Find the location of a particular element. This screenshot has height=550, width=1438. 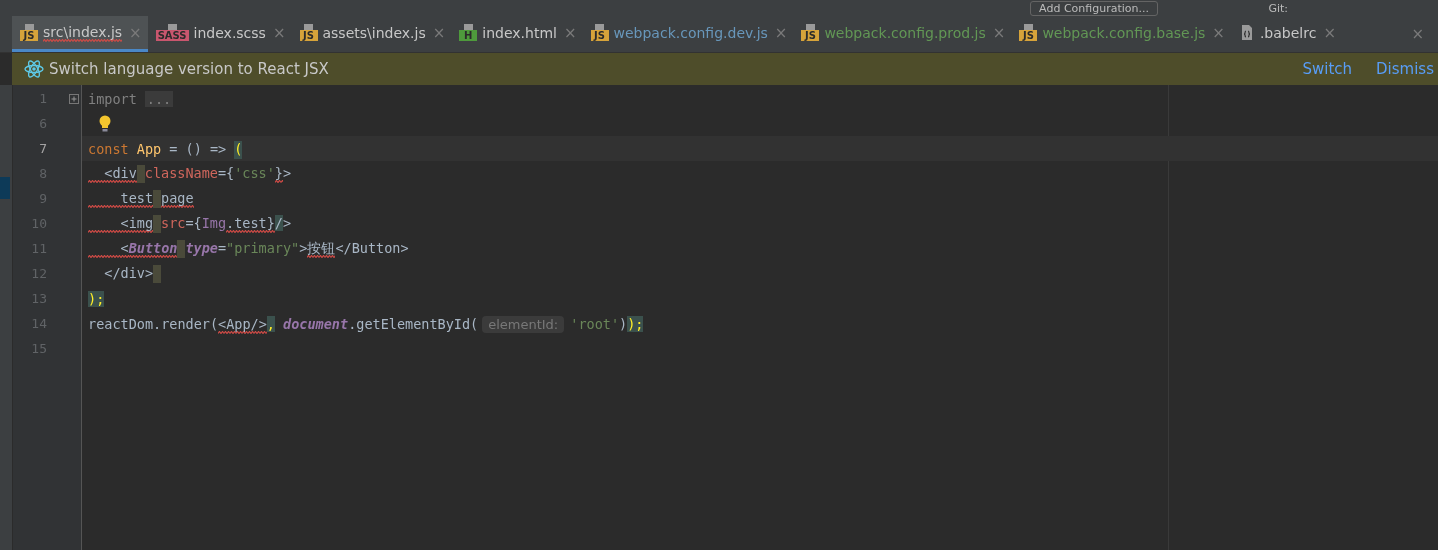

line-number: 7 is located at coordinates (42, 148).